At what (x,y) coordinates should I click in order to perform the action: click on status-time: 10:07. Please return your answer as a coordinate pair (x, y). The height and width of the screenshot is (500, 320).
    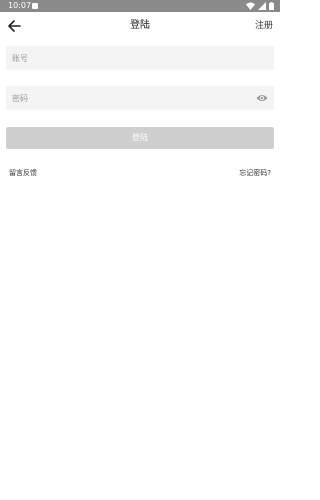
    Looking at the image, I should click on (20, 5).